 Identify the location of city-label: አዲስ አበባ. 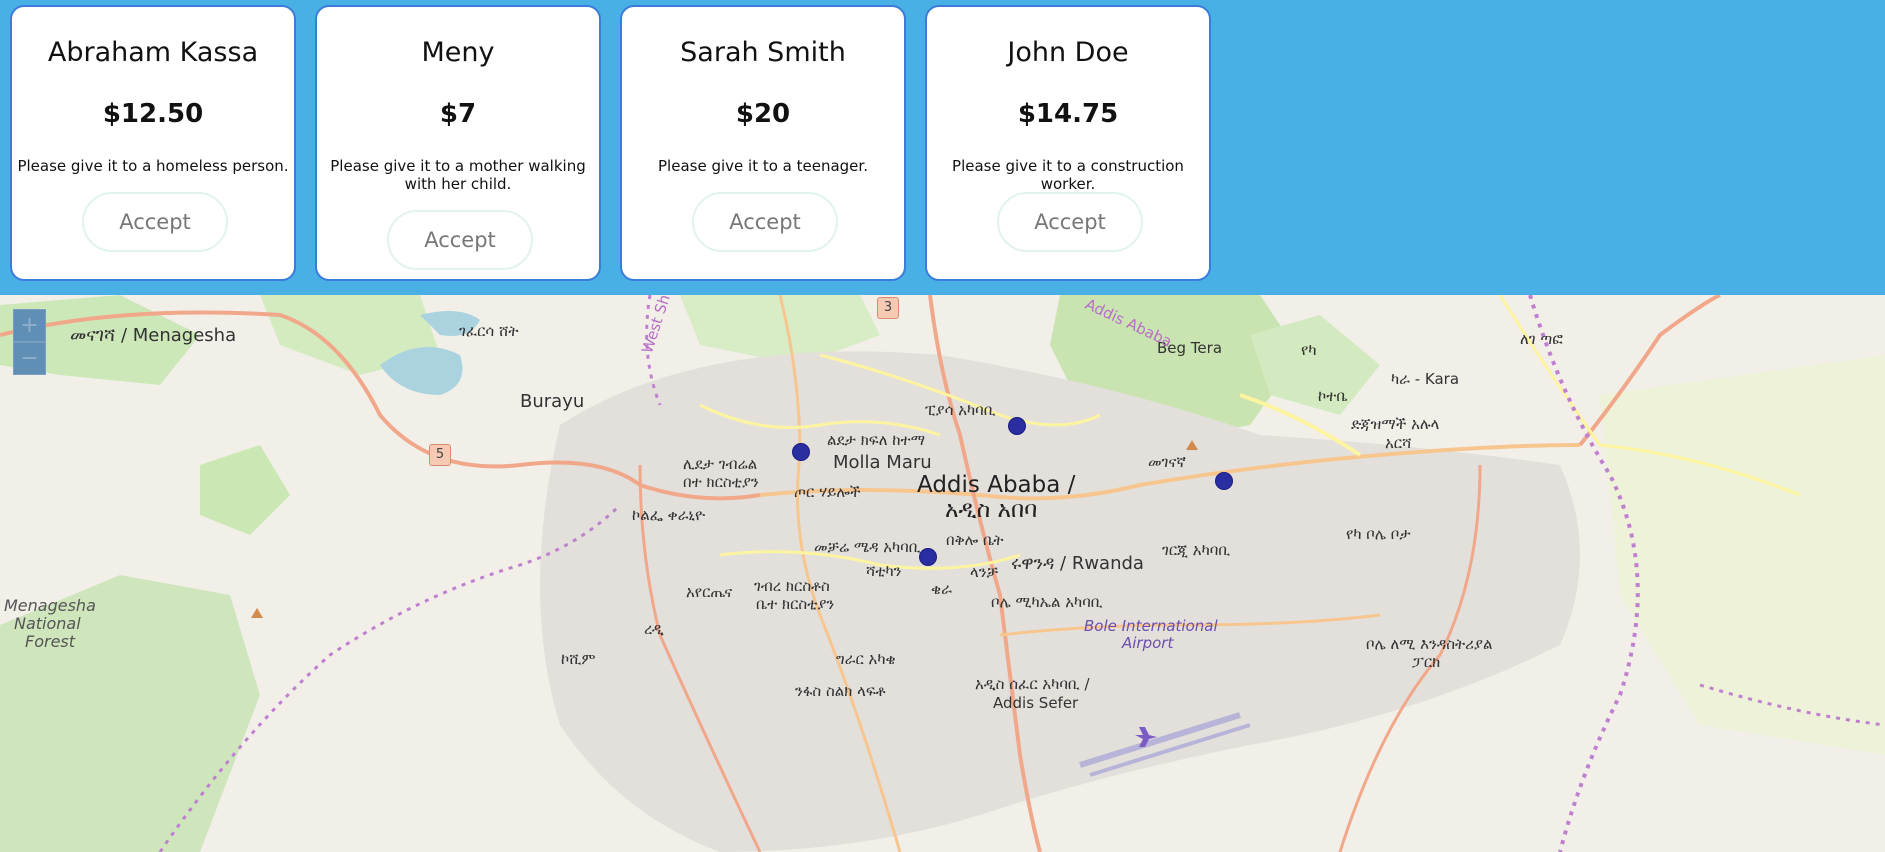
(991, 510).